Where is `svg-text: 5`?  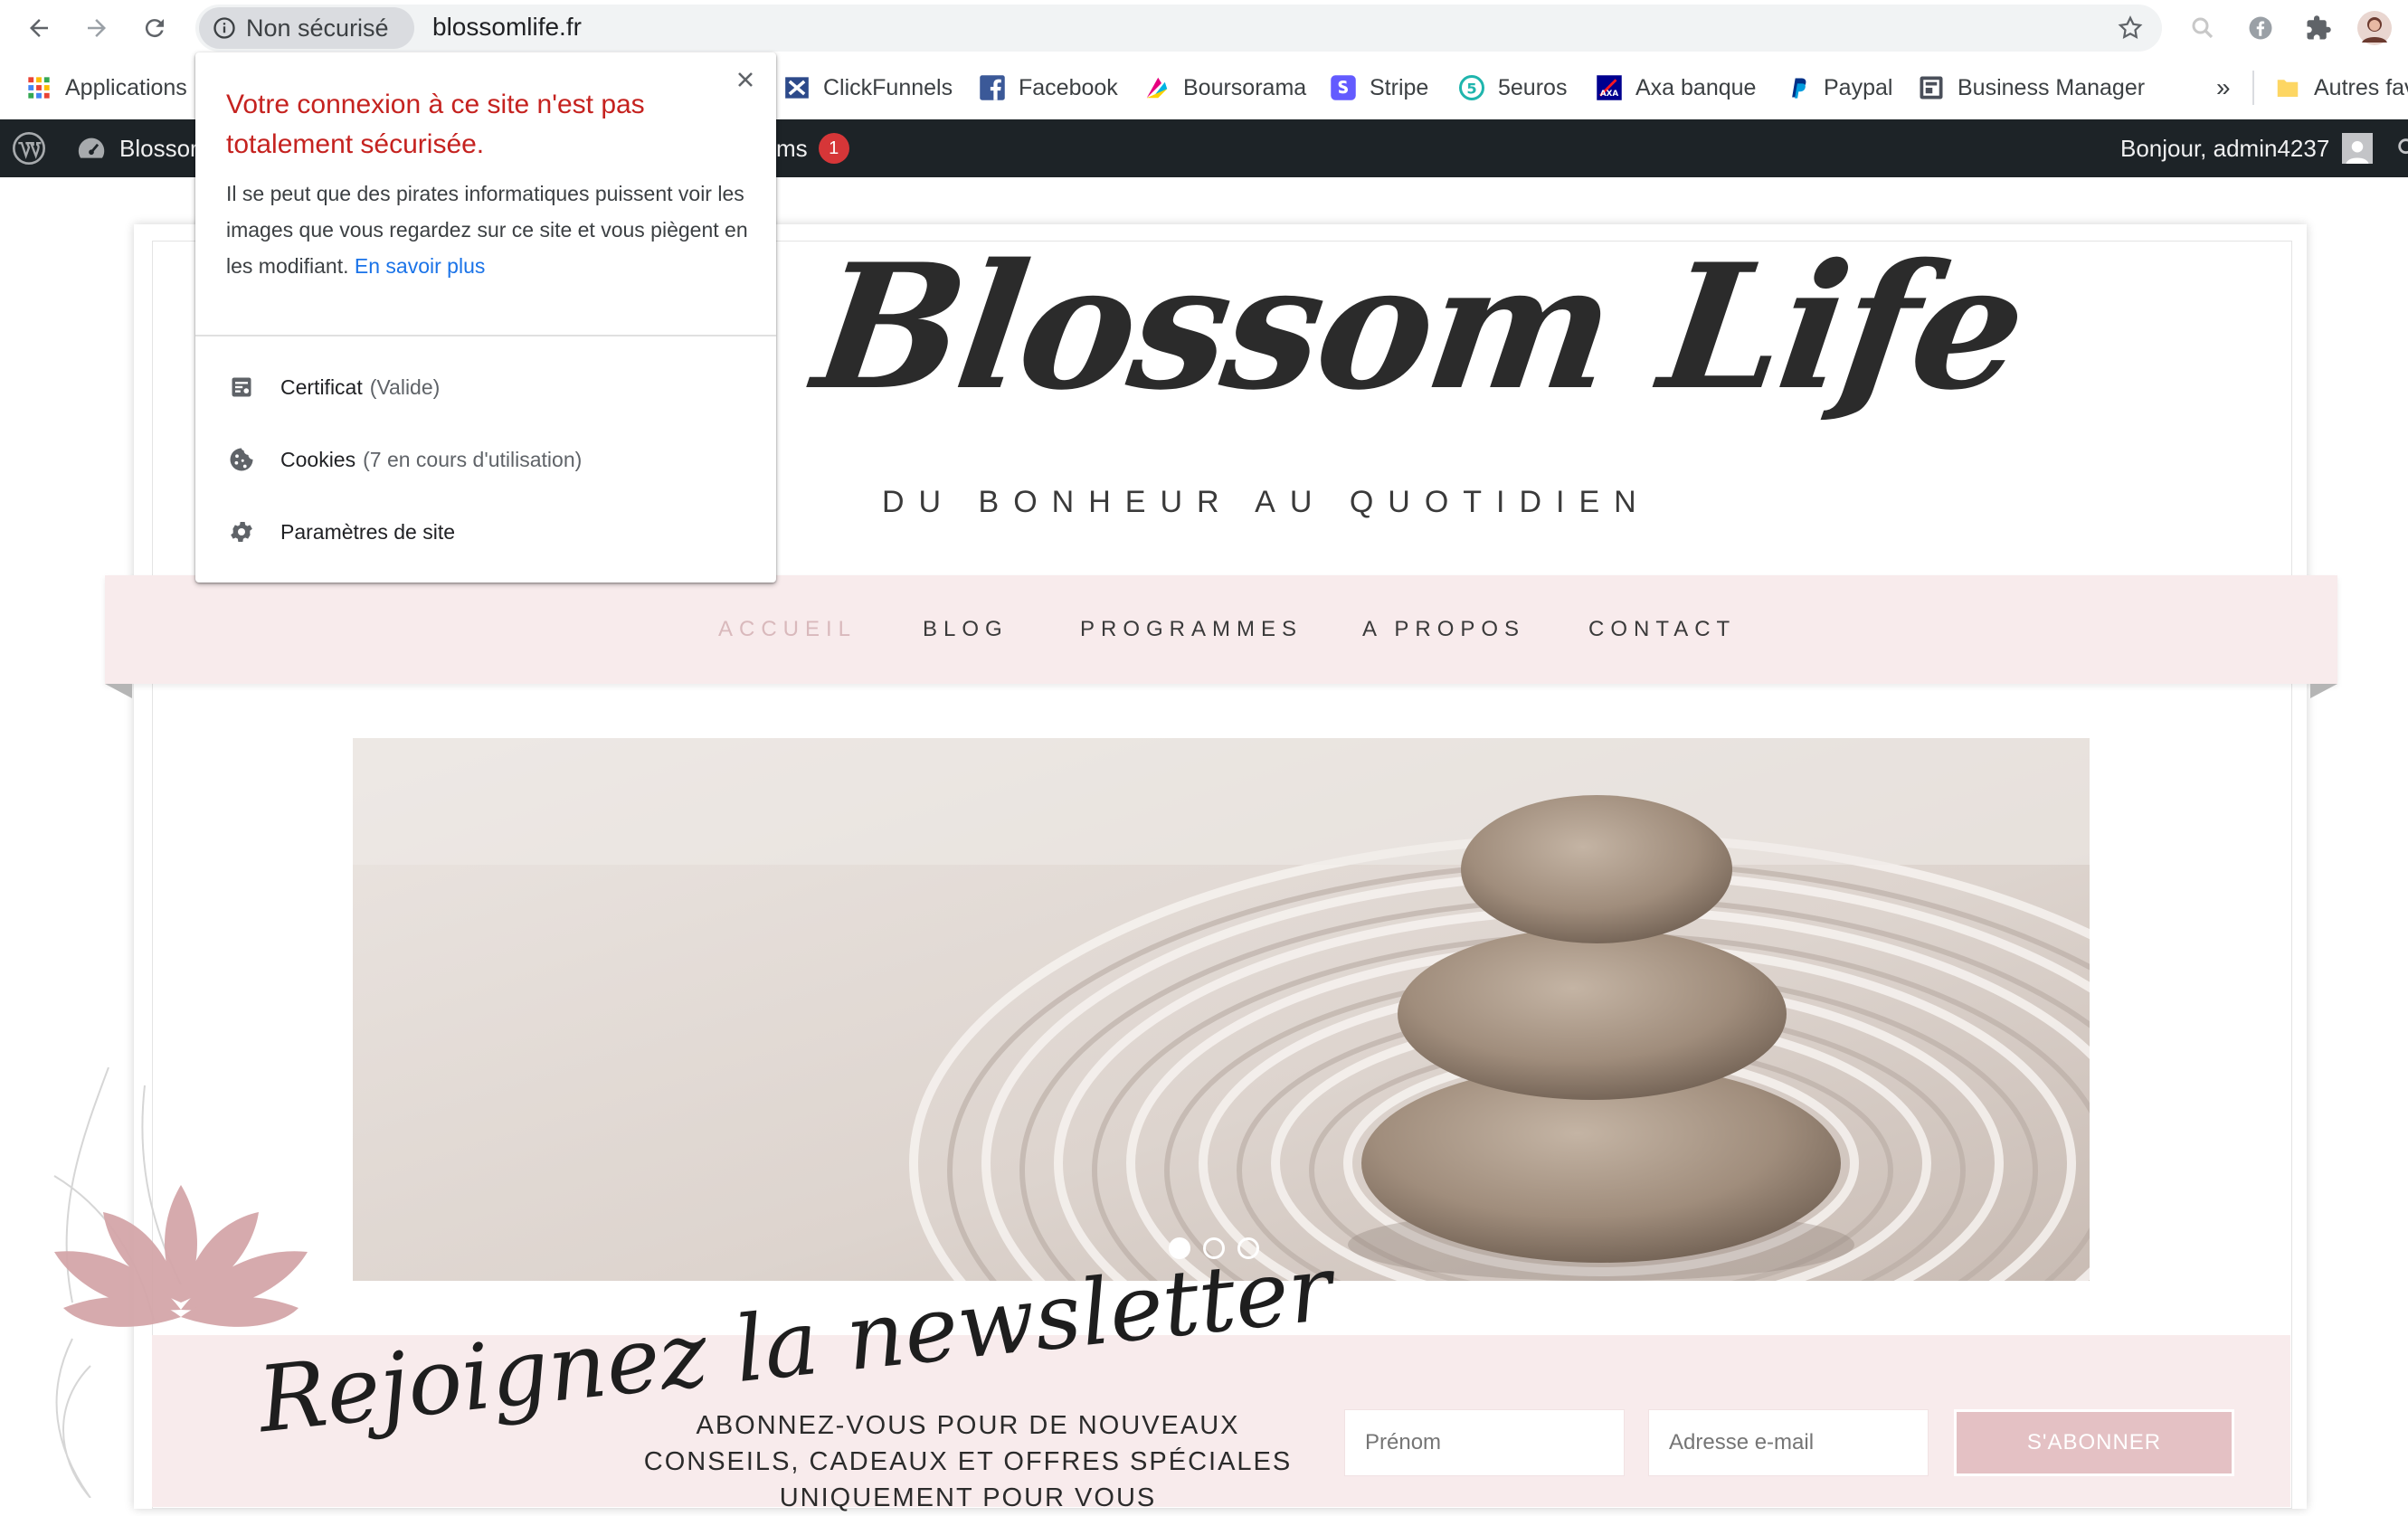
svg-text: 5 is located at coordinates (1471, 88).